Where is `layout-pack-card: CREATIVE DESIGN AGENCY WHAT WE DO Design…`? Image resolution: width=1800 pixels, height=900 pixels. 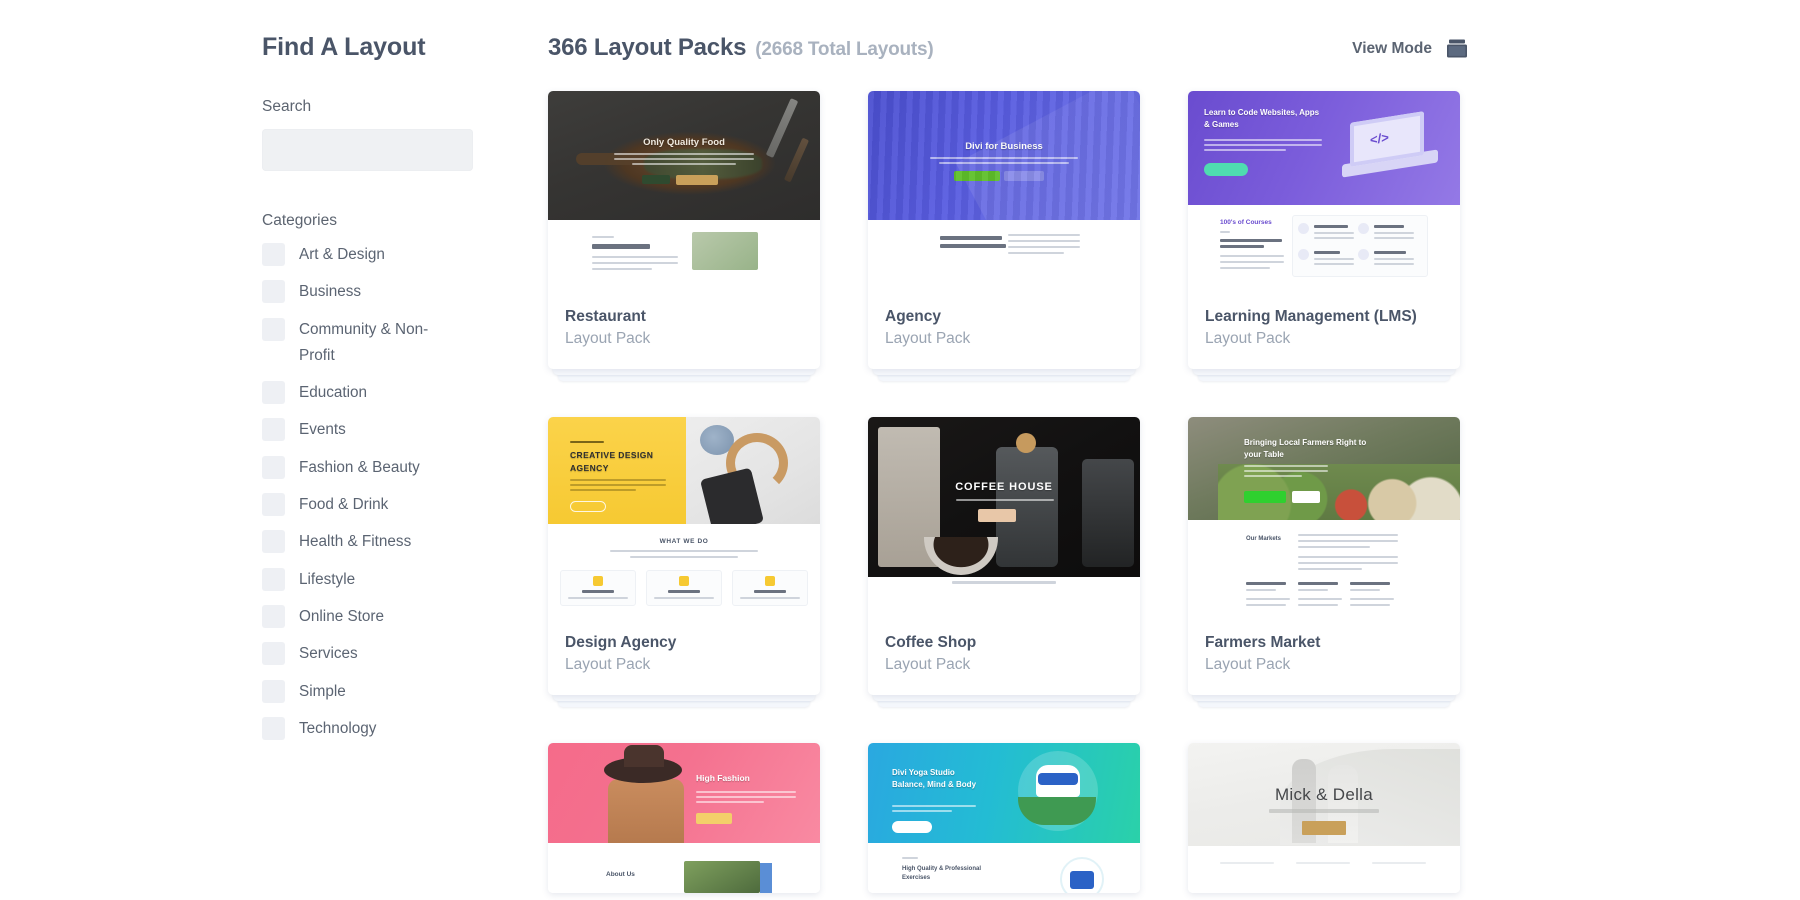 layout-pack-card: CREATIVE DESIGN AGENCY WHAT WE DO Design… is located at coordinates (684, 555).